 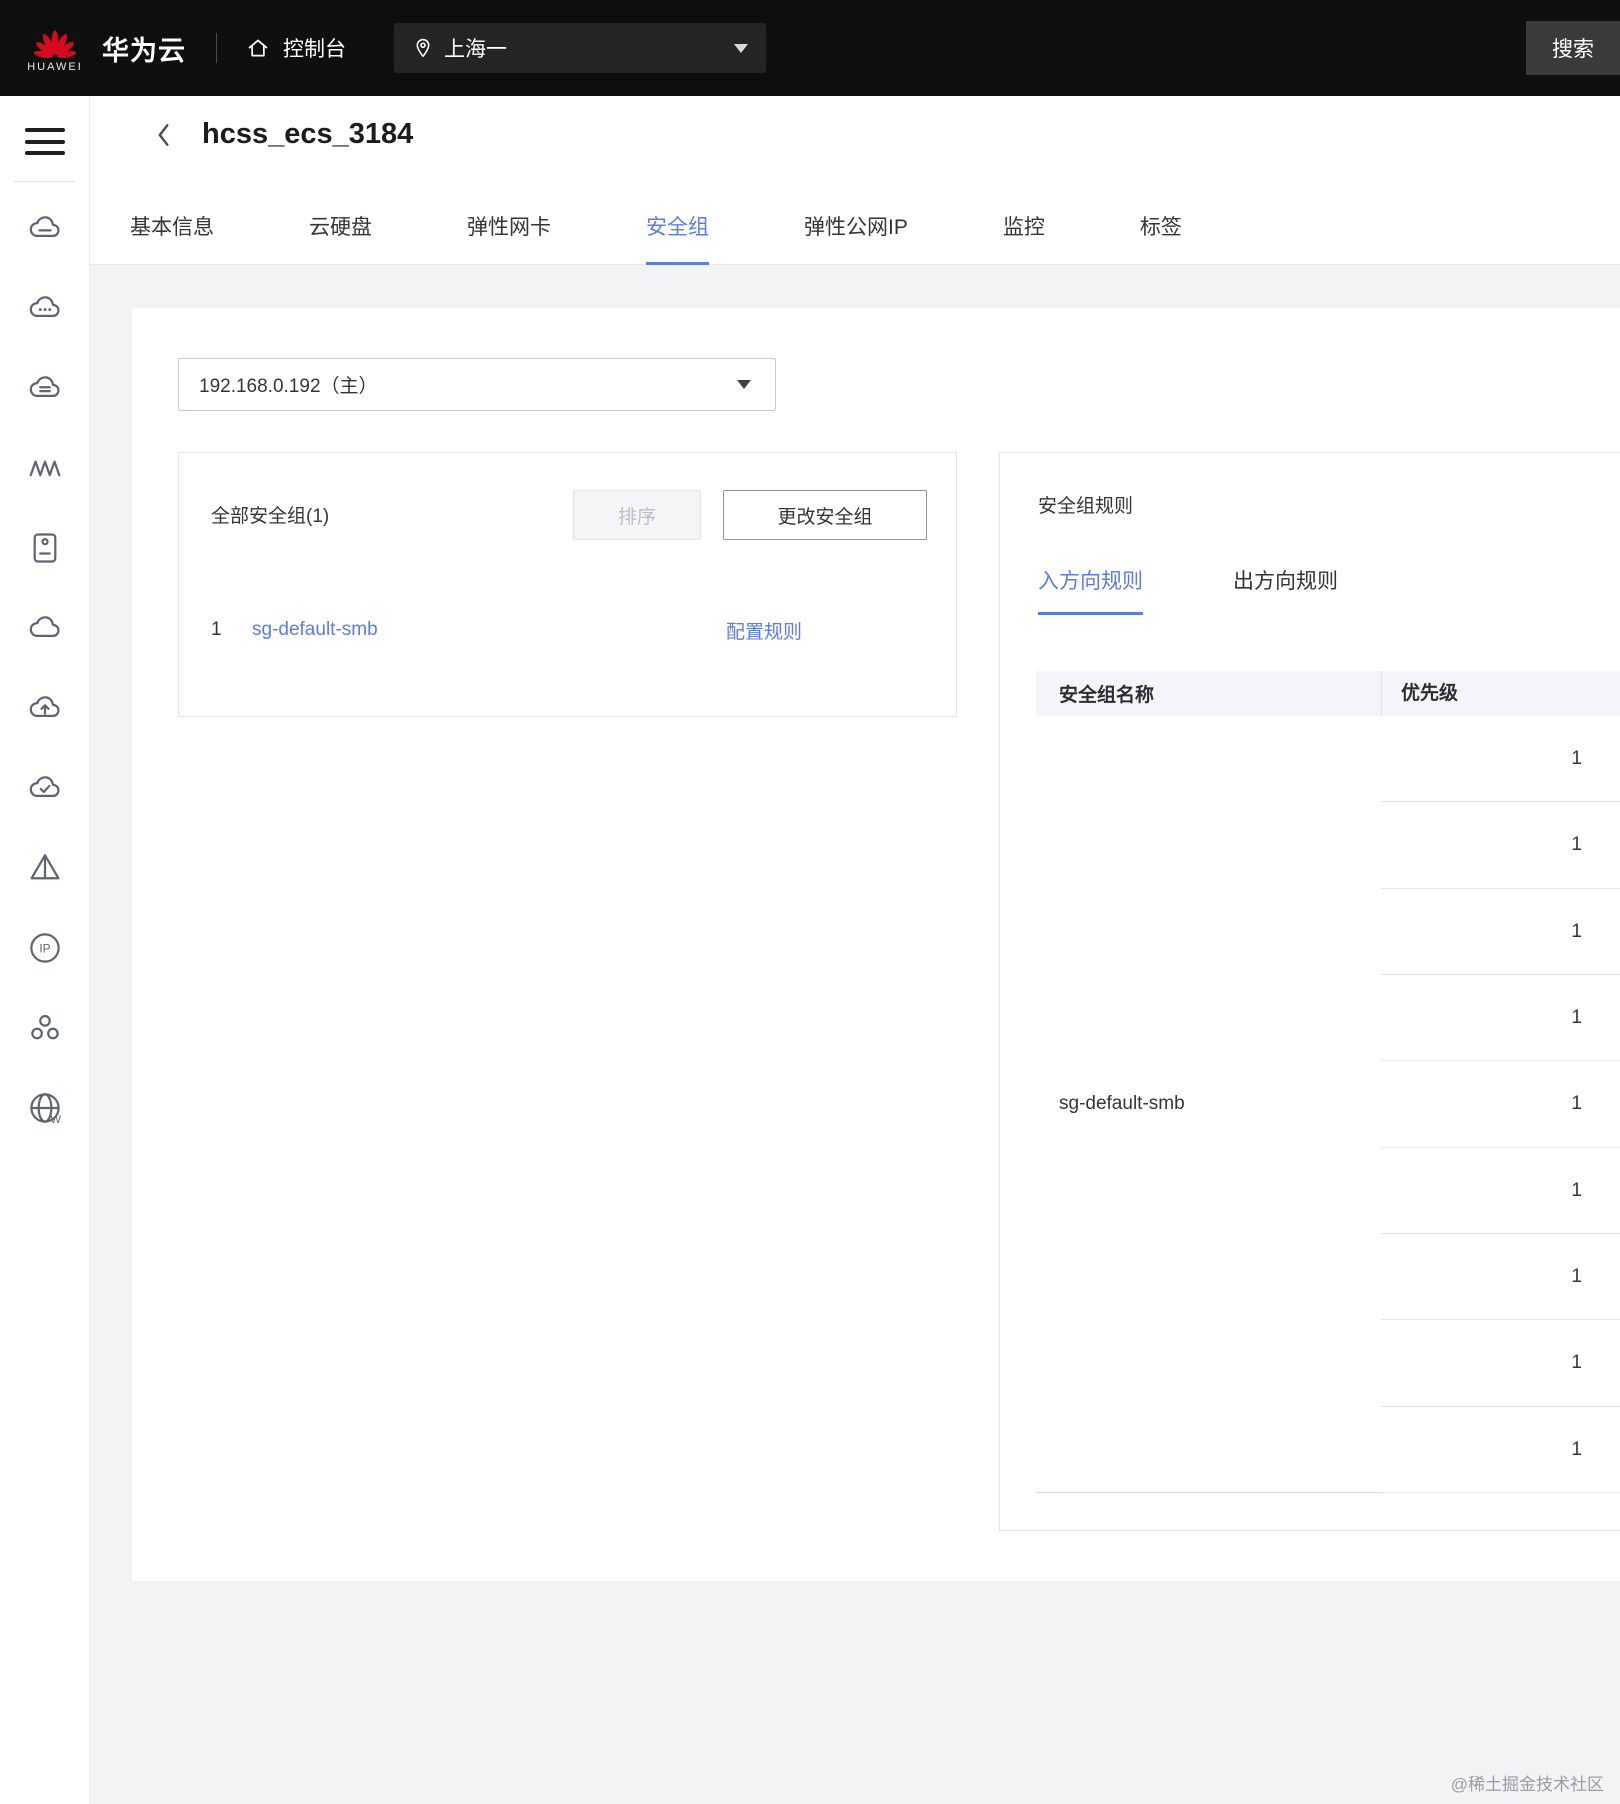 What do you see at coordinates (45, 388) in the screenshot?
I see `cloud-list-icon` at bounding box center [45, 388].